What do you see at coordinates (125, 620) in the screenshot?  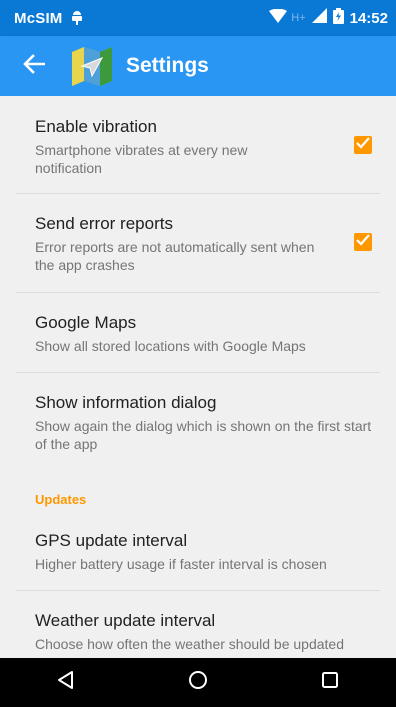 I see `pref-title: Weather update interval` at bounding box center [125, 620].